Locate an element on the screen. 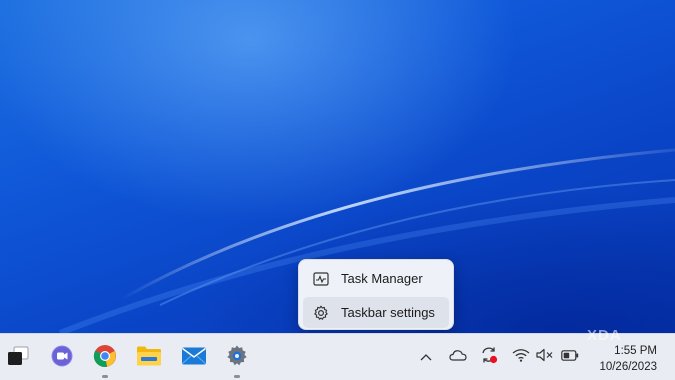  clock-date: 10/26/2023 is located at coordinates (628, 367).